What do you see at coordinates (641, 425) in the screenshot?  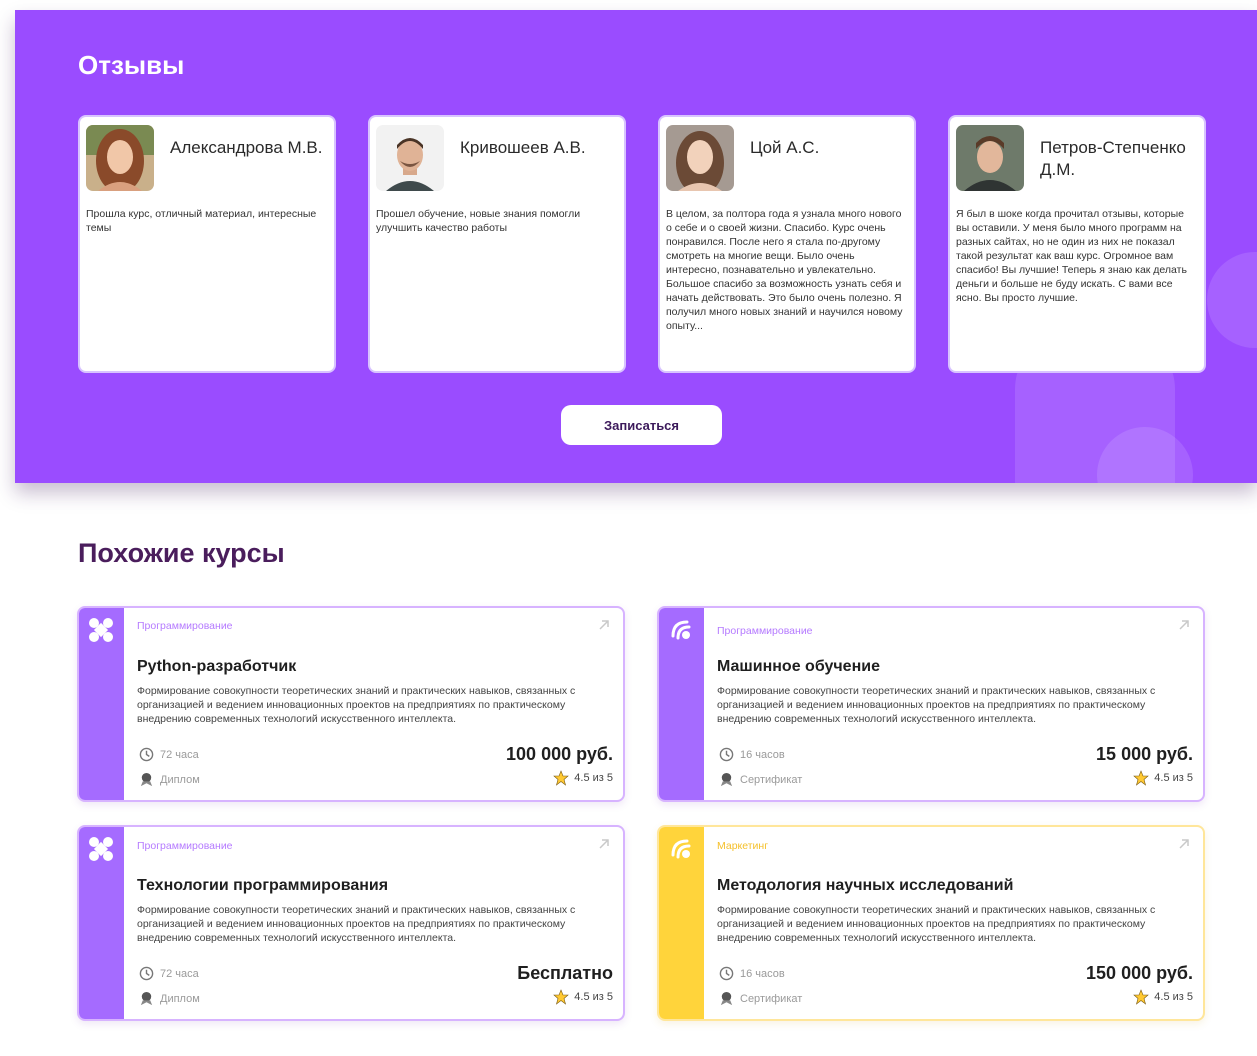 I see `enroll-button: Записаться` at bounding box center [641, 425].